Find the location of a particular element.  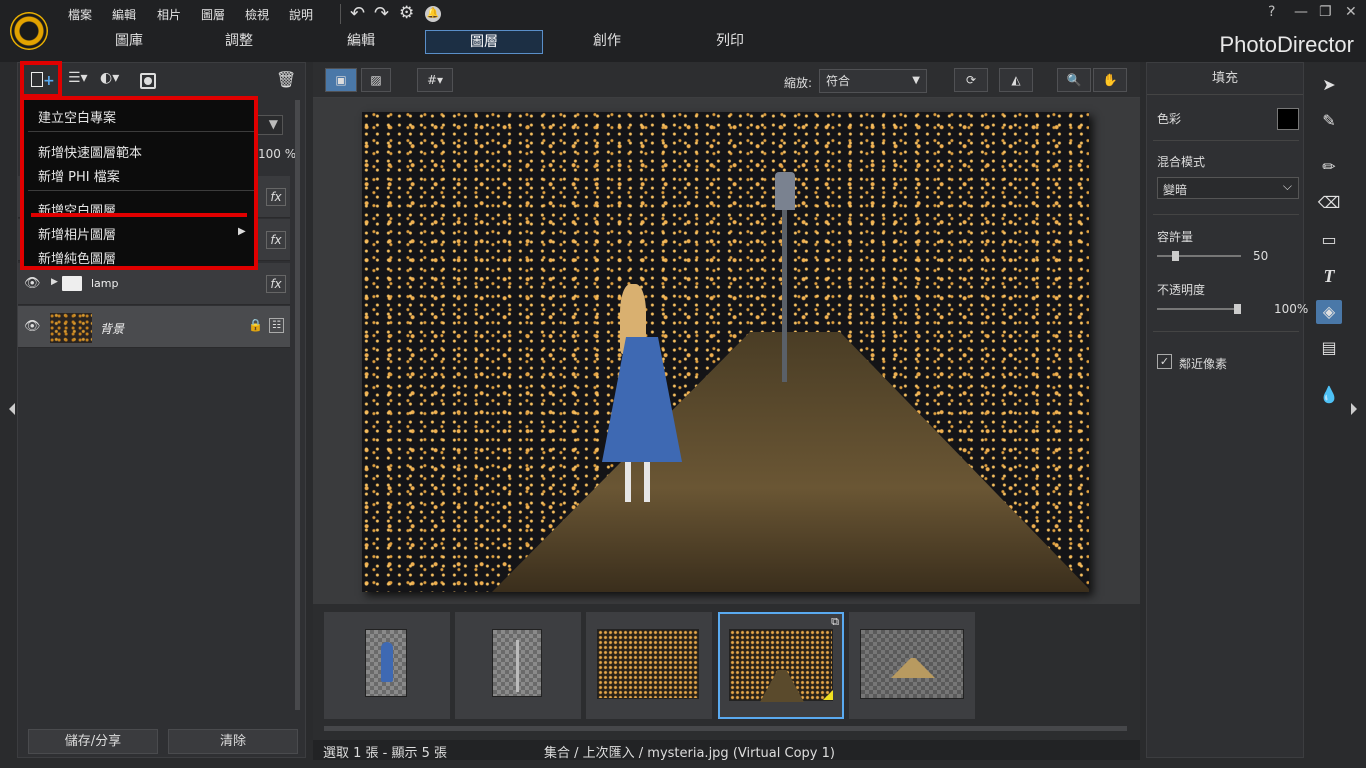

clone-stamp-icon: ✎ is located at coordinates (1329, 121).